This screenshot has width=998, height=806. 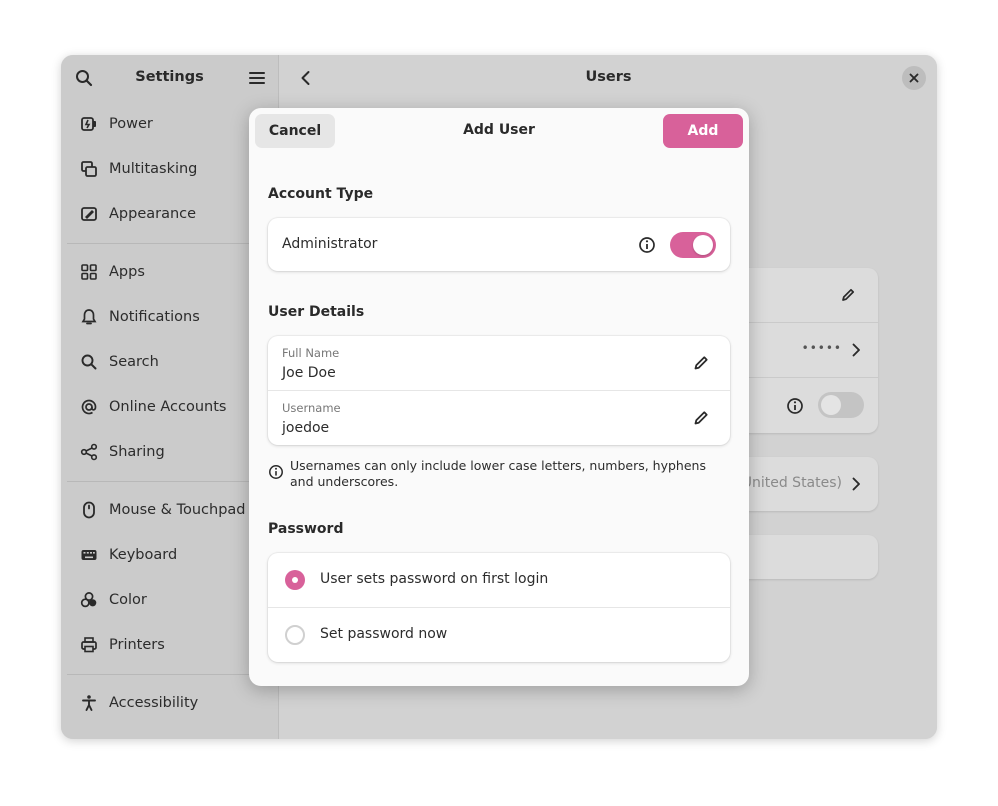 I want to click on mouse-icon, so click(x=89, y=510).